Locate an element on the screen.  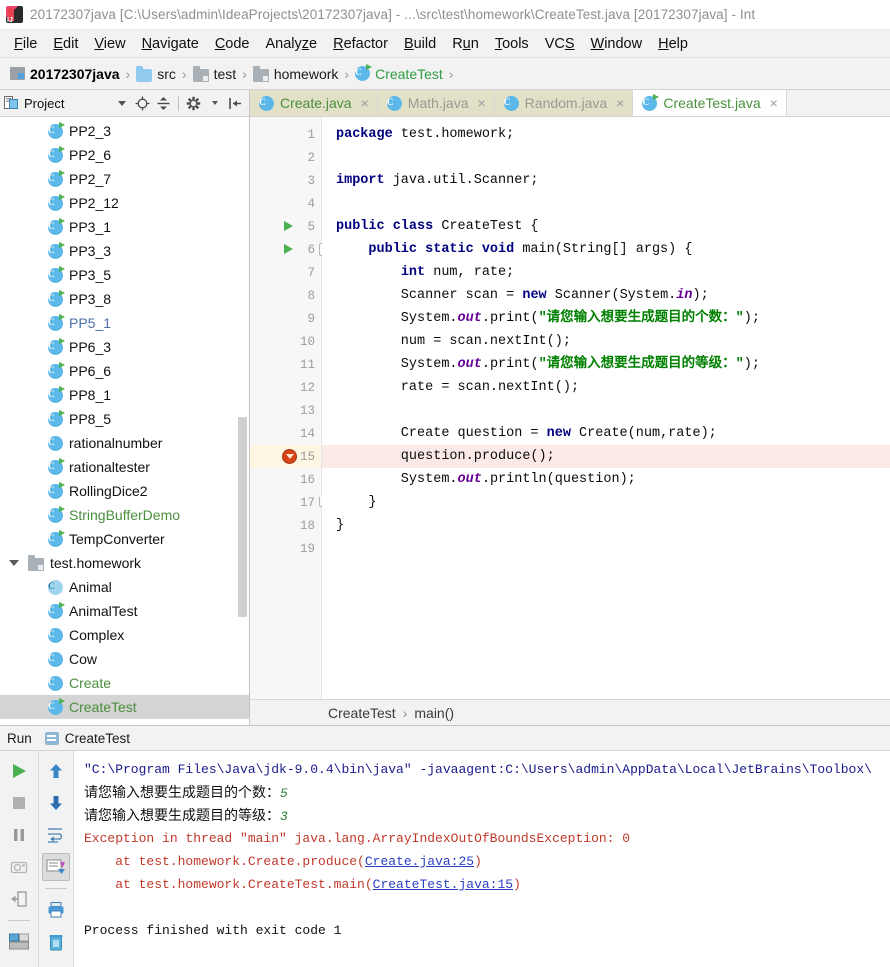
print-icon is located at coordinates (56, 910).